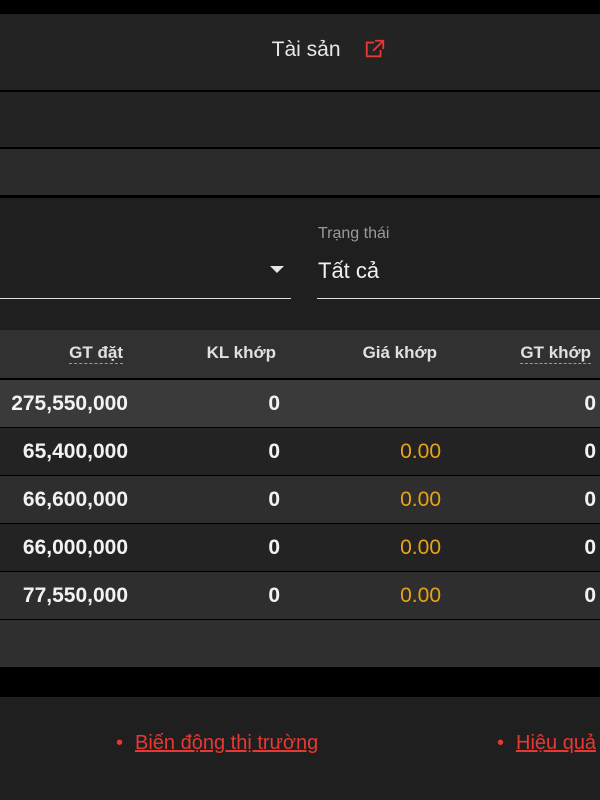 The image size is (600, 800). I want to click on status-filter-select: Tất cả, so click(348, 271).